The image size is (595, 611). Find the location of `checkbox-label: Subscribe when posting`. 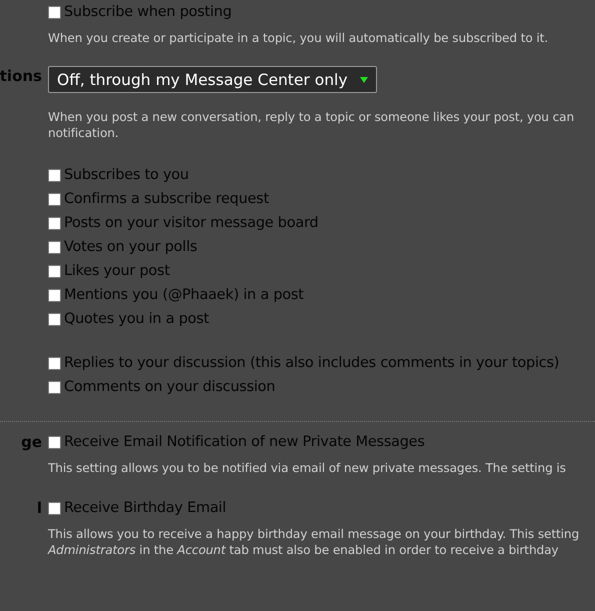

checkbox-label: Subscribe when posting is located at coordinates (148, 12).